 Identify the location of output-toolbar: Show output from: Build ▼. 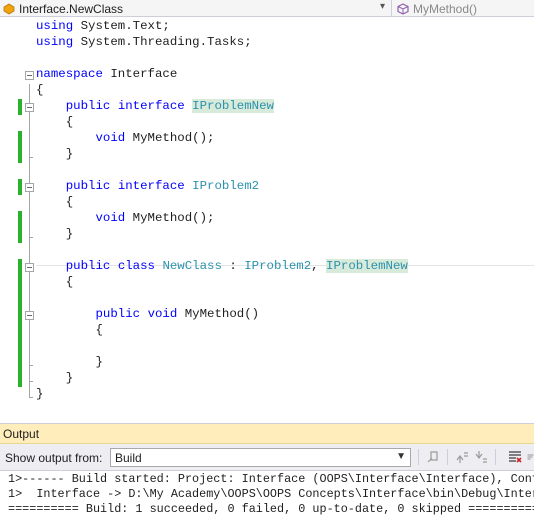
(267, 457).